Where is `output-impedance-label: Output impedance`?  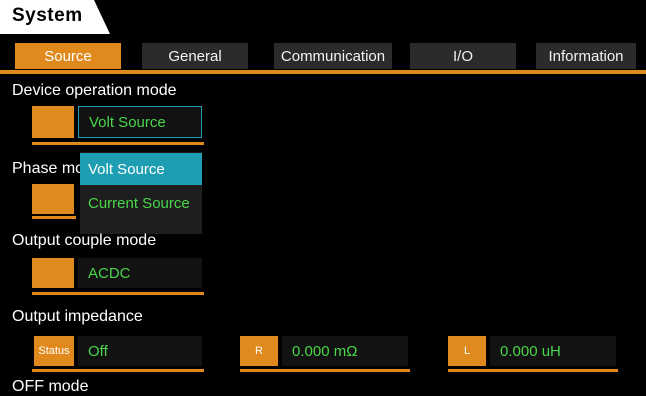 output-impedance-label: Output impedance is located at coordinates (77, 316).